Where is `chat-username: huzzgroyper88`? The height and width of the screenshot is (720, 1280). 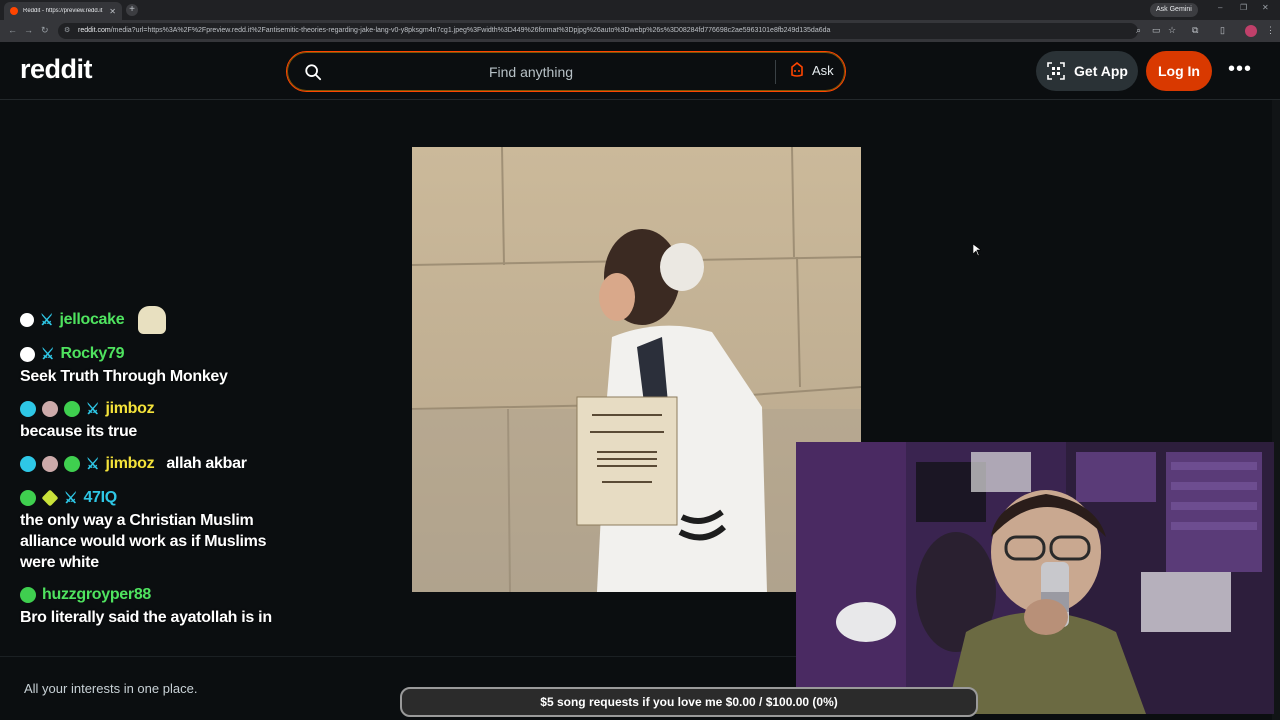 chat-username: huzzgroyper88 is located at coordinates (97, 594).